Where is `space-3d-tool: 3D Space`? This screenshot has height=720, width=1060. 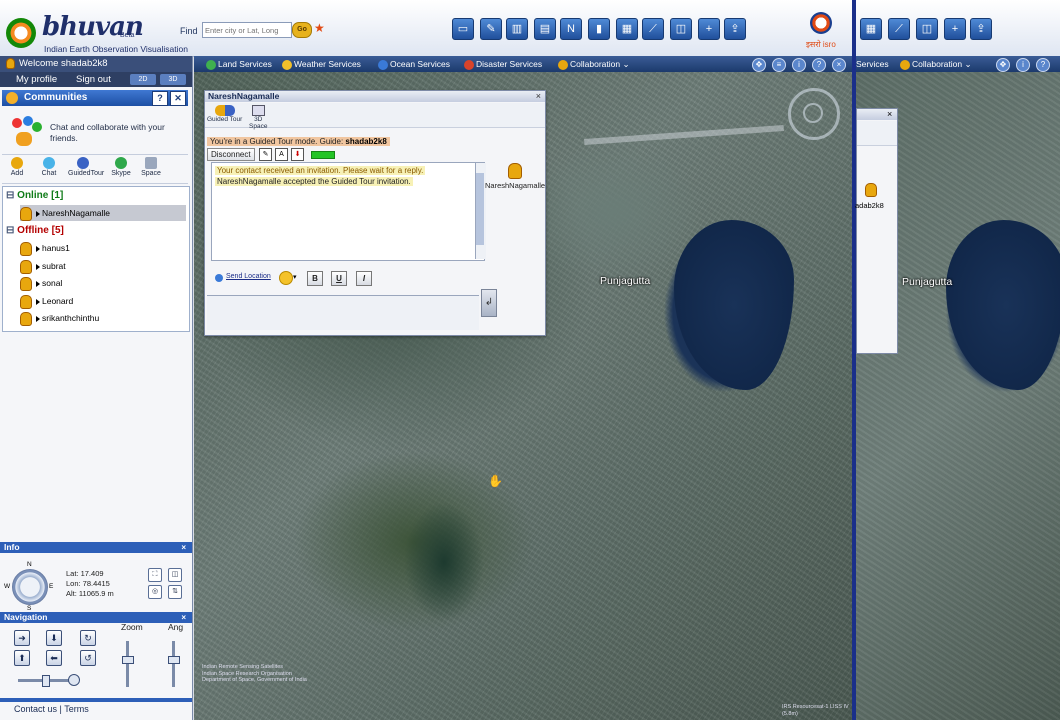
space-3d-tool: 3D Space is located at coordinates (258, 117).